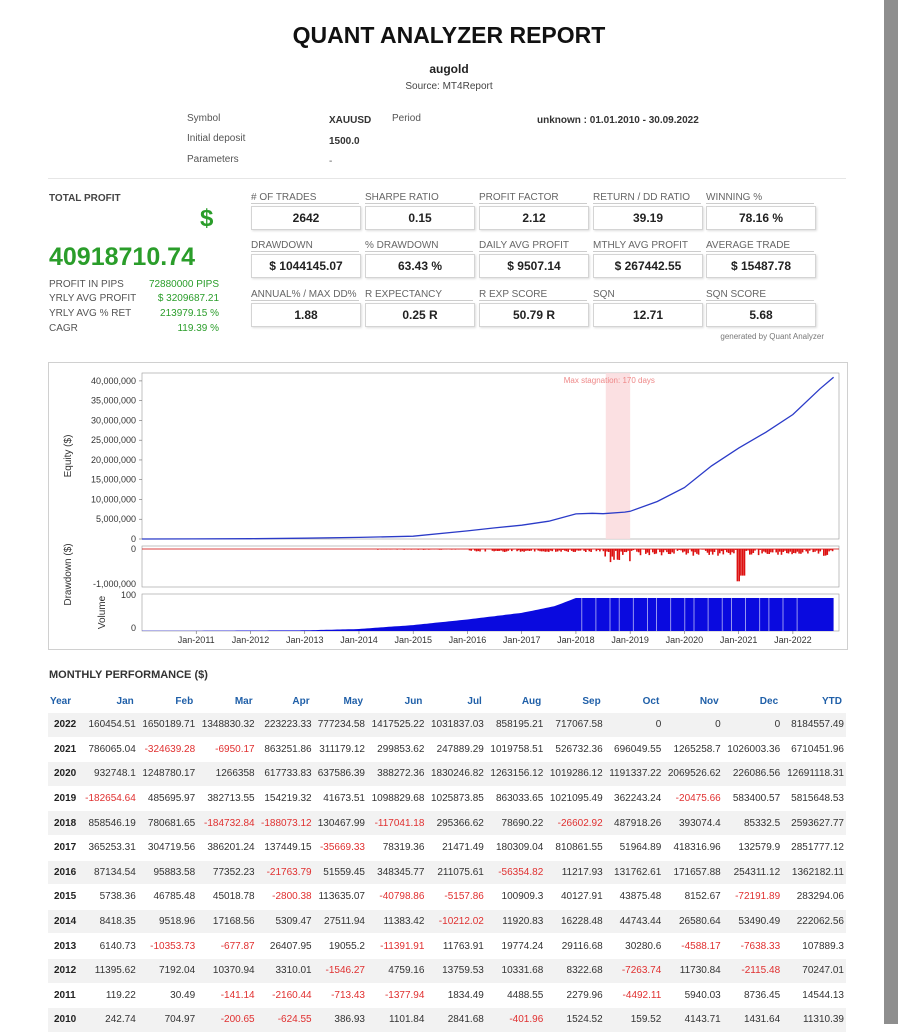 The width and height of the screenshot is (898, 1032). Describe the element at coordinates (306, 218) in the screenshot. I see `metric-value: 2642` at that location.